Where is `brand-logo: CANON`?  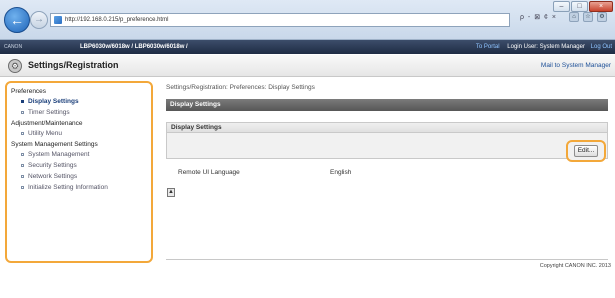 brand-logo: CANON is located at coordinates (13, 47).